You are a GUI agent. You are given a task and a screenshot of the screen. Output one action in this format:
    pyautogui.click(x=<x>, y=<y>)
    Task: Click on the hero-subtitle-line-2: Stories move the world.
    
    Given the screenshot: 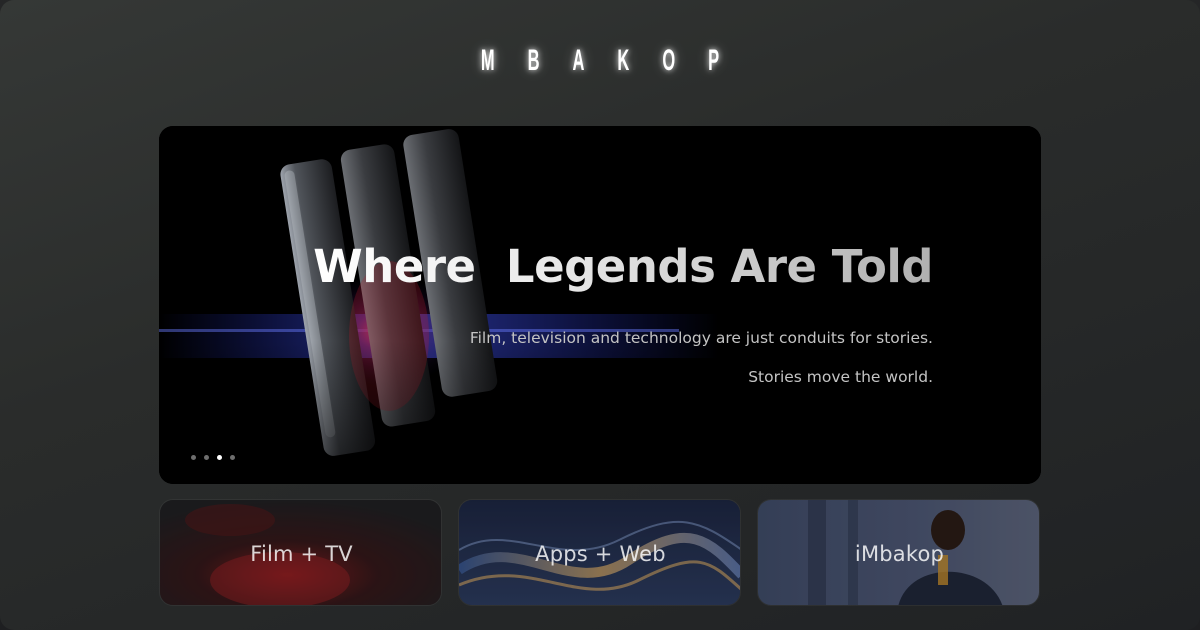 What is the action you would take?
    pyautogui.click(x=840, y=377)
    